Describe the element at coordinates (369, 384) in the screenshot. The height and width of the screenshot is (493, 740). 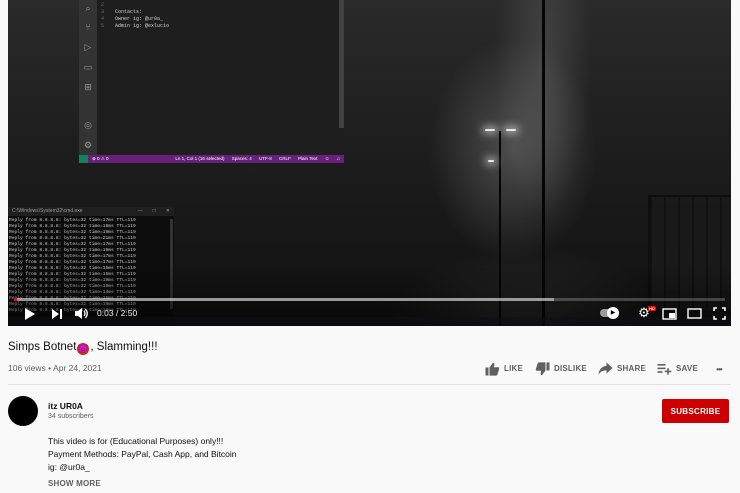
I see `divider` at that location.